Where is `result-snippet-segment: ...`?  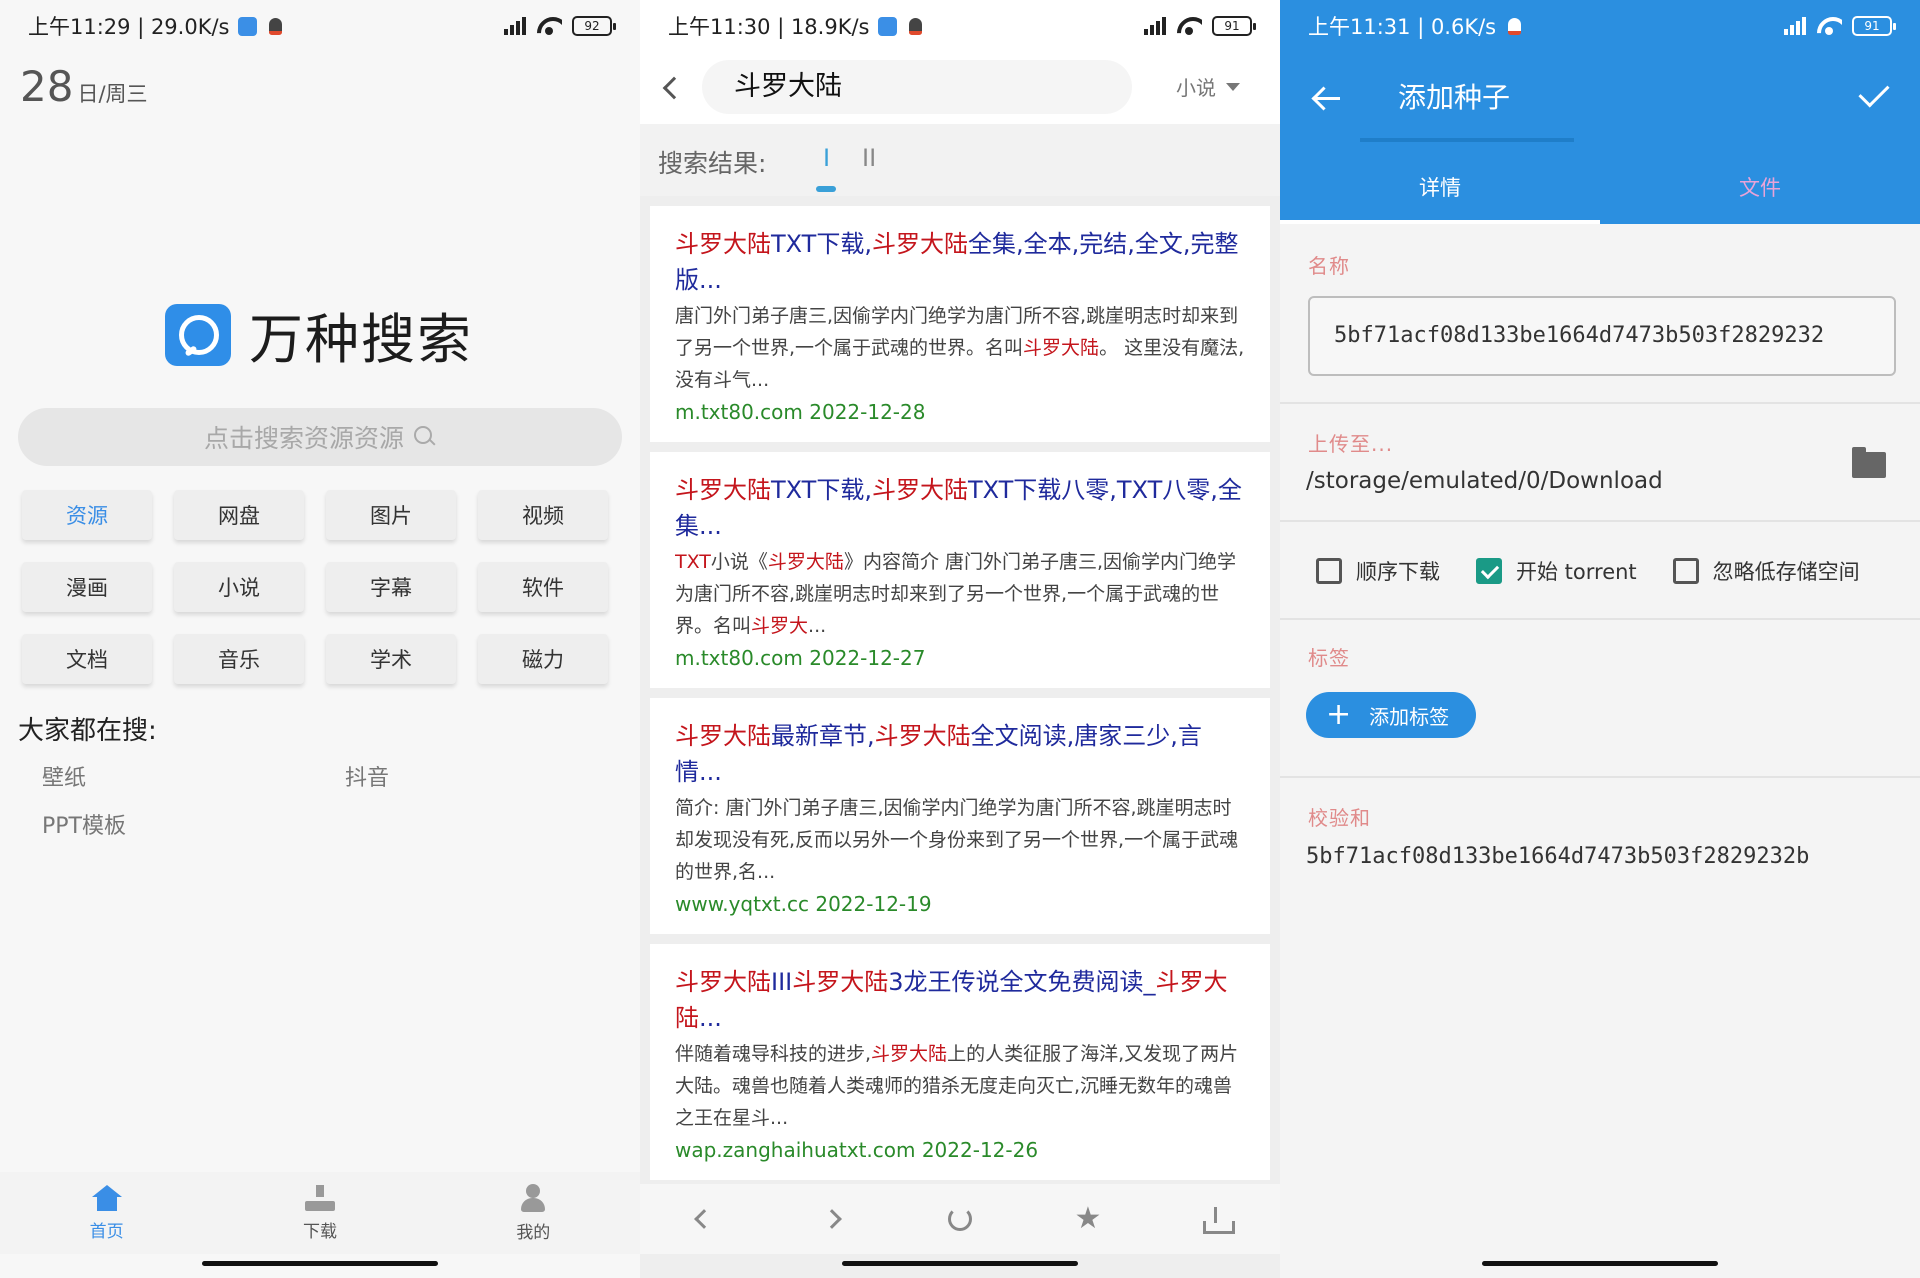 result-snippet-segment: ... is located at coordinates (817, 626).